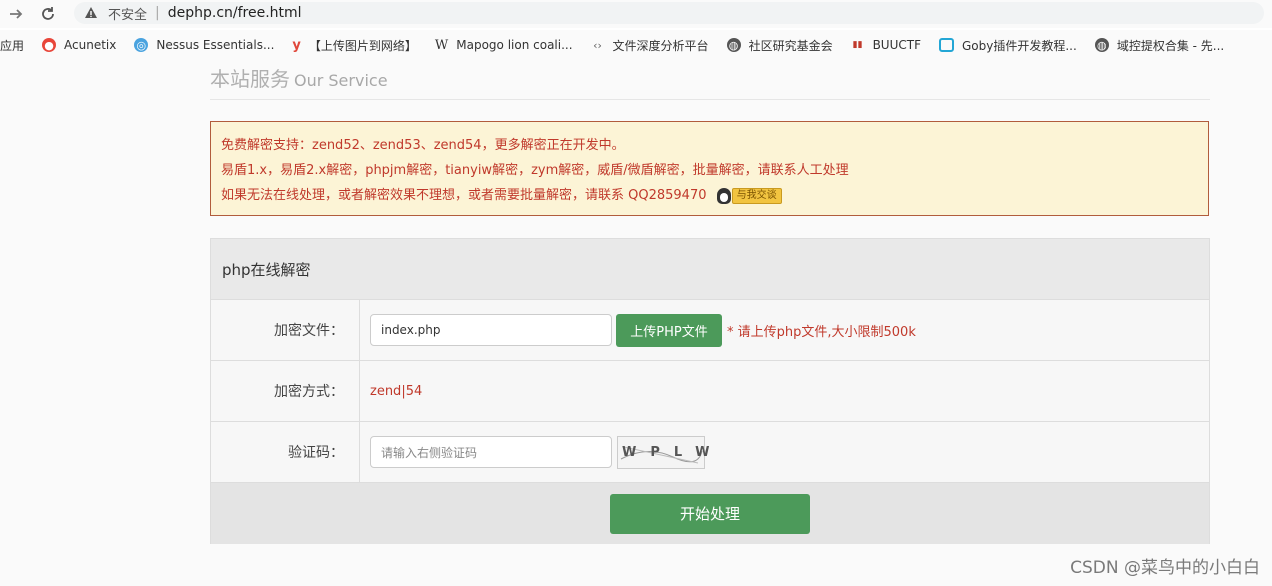 The image size is (1272, 586). Describe the element at coordinates (296, 45) in the screenshot. I see `y-icon: y` at that location.